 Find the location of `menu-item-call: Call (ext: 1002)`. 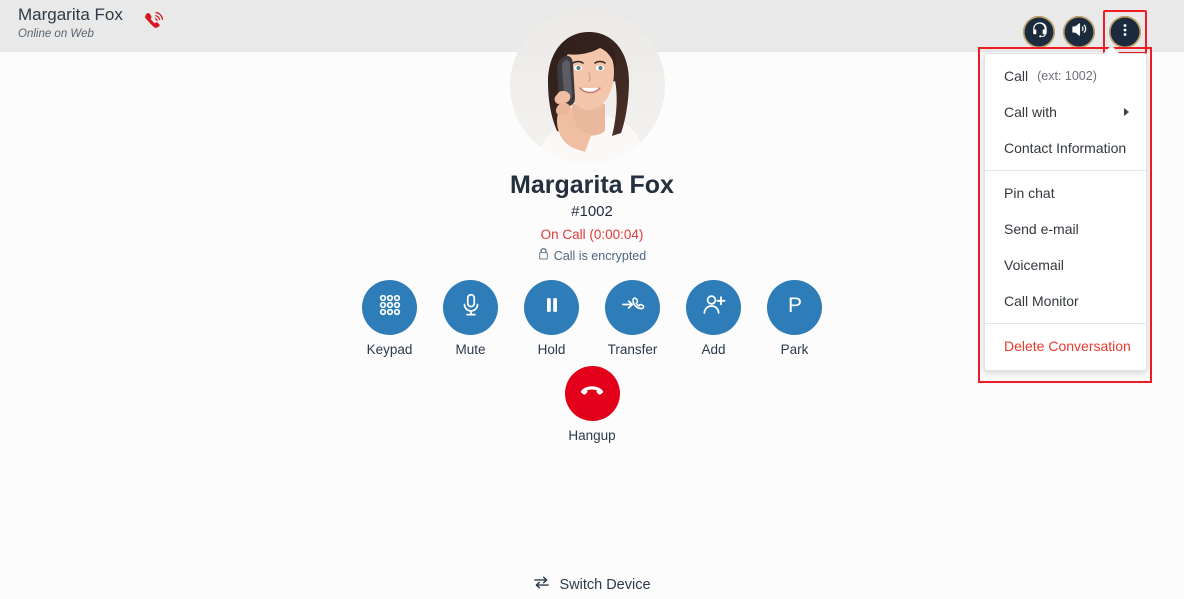

menu-item-call: Call (ext: 1002) is located at coordinates (1065, 76).